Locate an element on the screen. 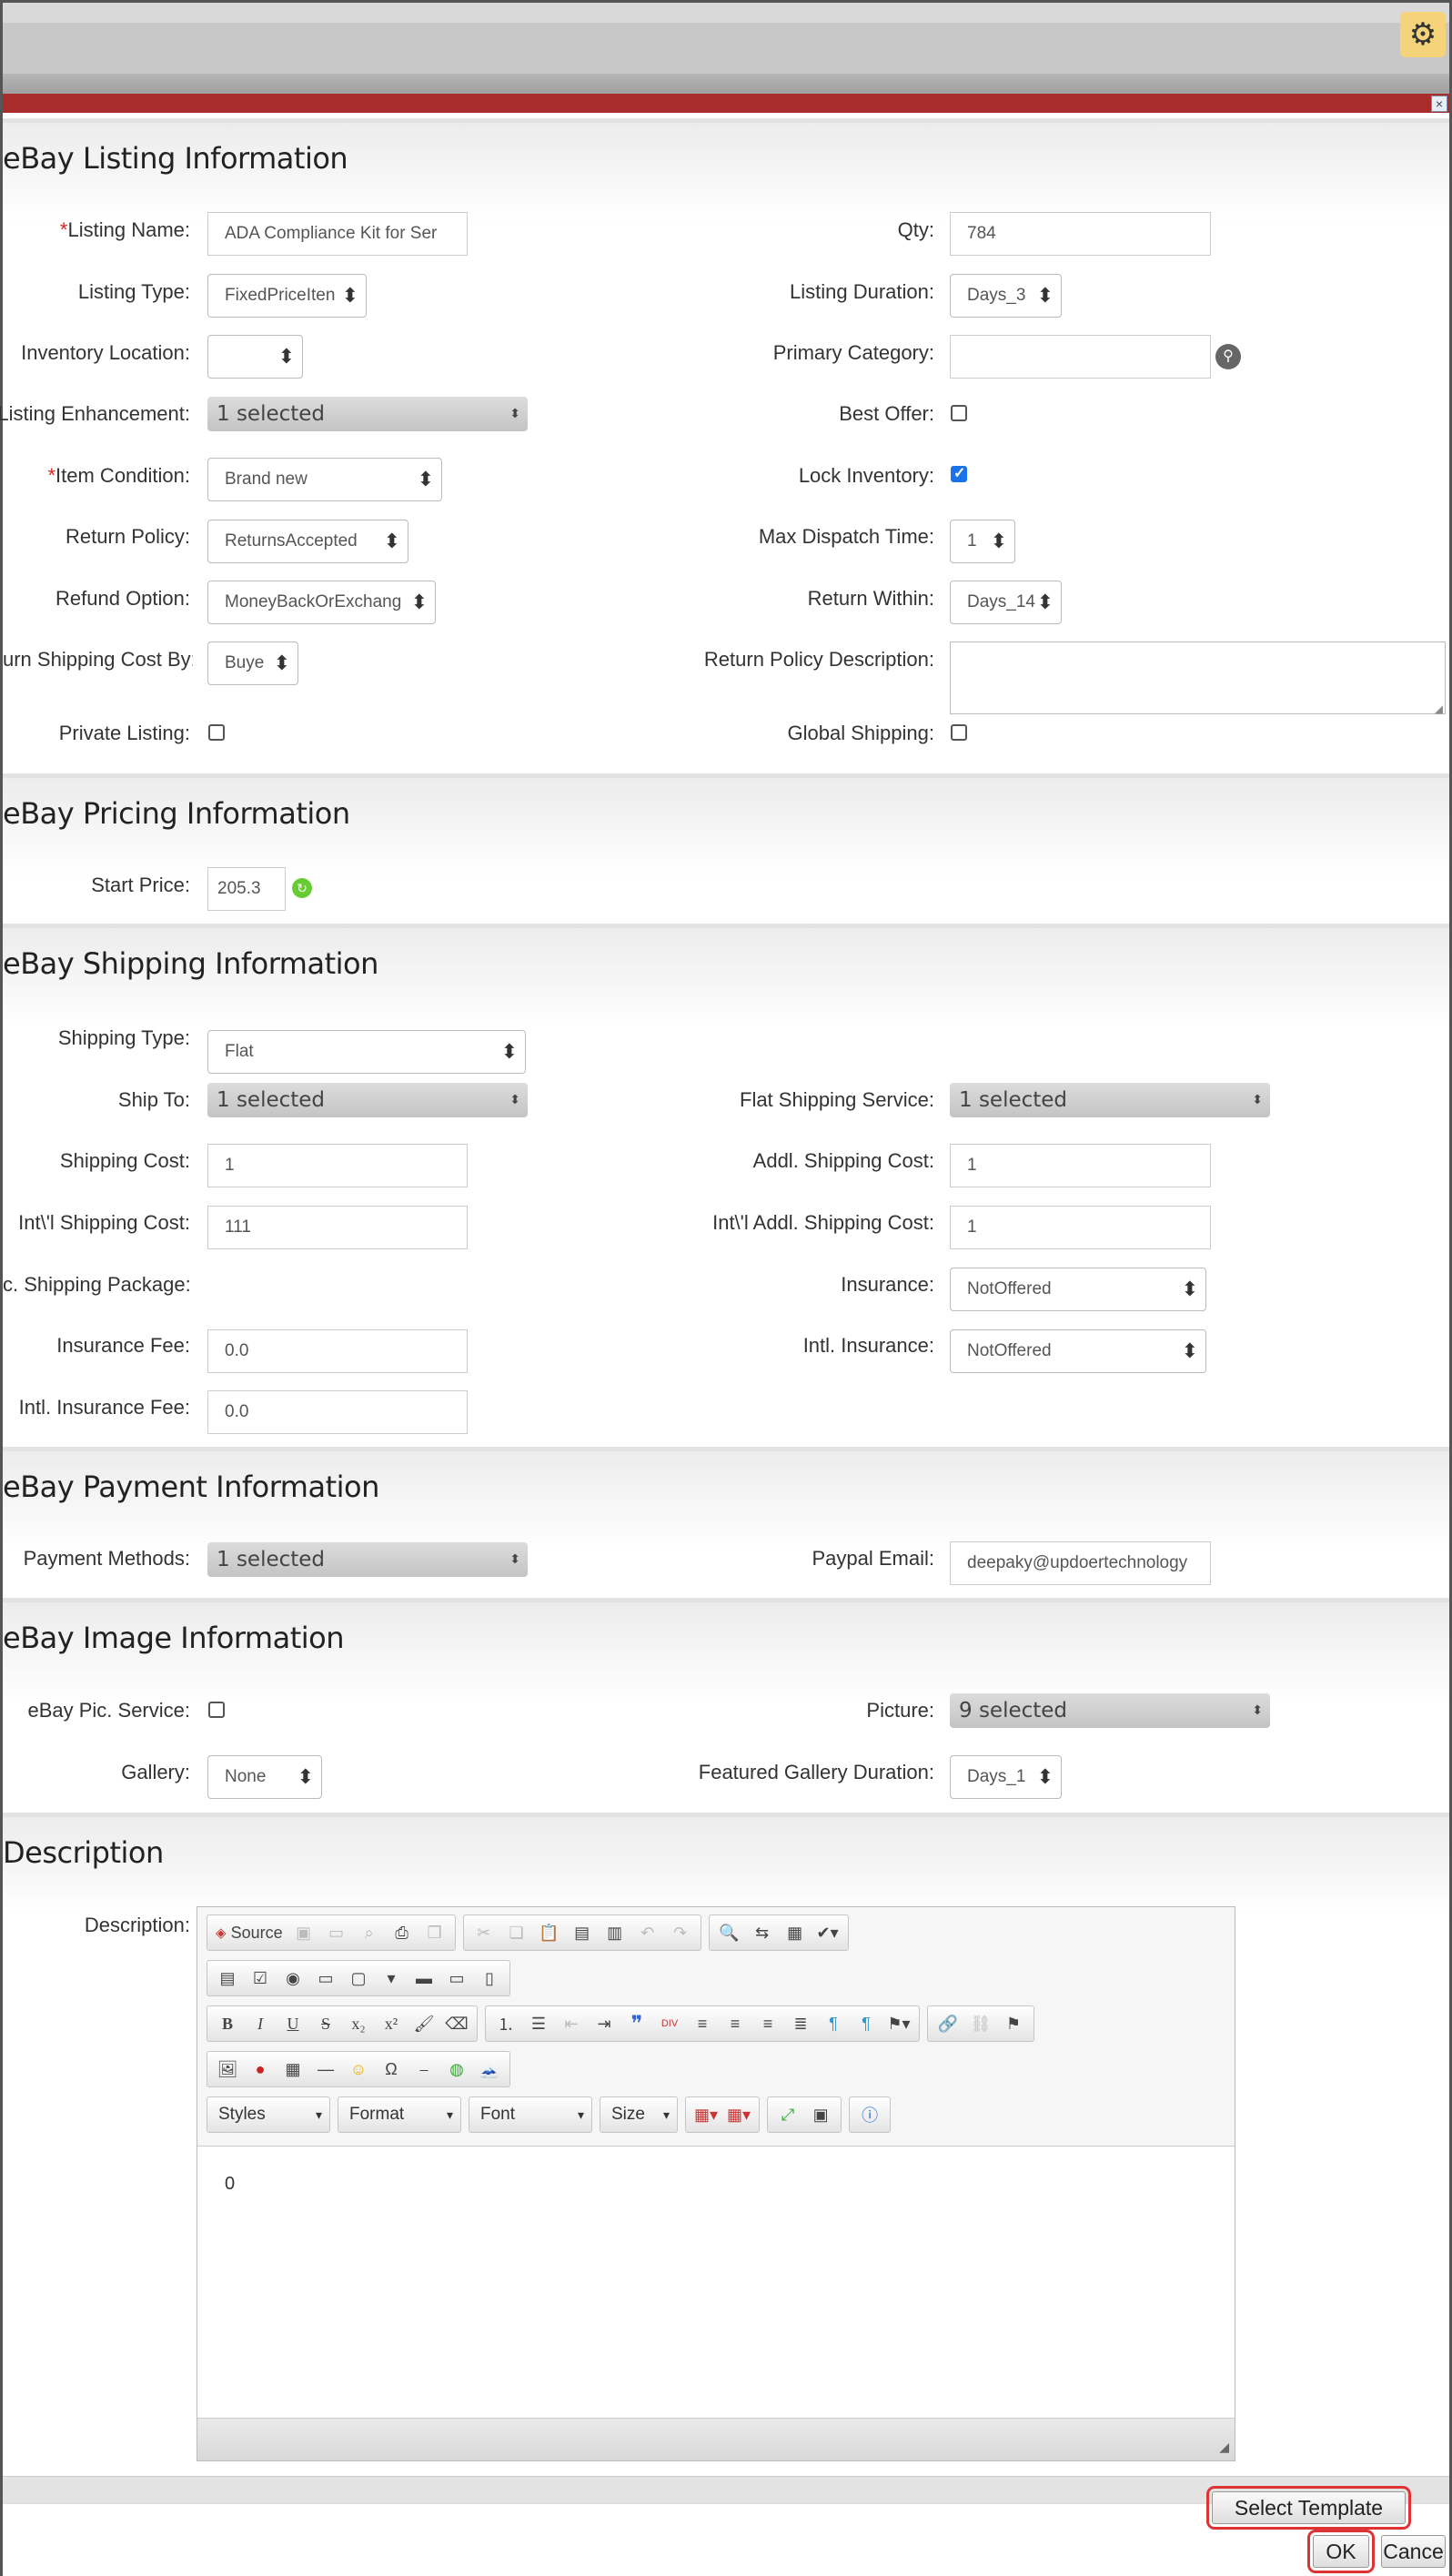 The height and width of the screenshot is (2576, 1452). return-policy-desc-textarea is located at coordinates (1198, 678).